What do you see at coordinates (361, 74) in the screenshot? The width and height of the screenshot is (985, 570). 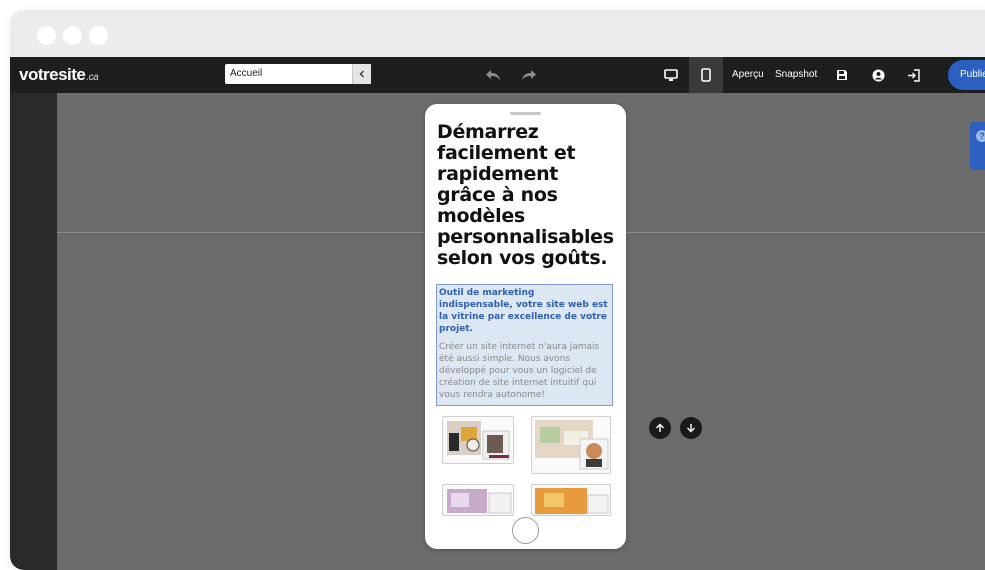 I see `chevron-left-icon` at bounding box center [361, 74].